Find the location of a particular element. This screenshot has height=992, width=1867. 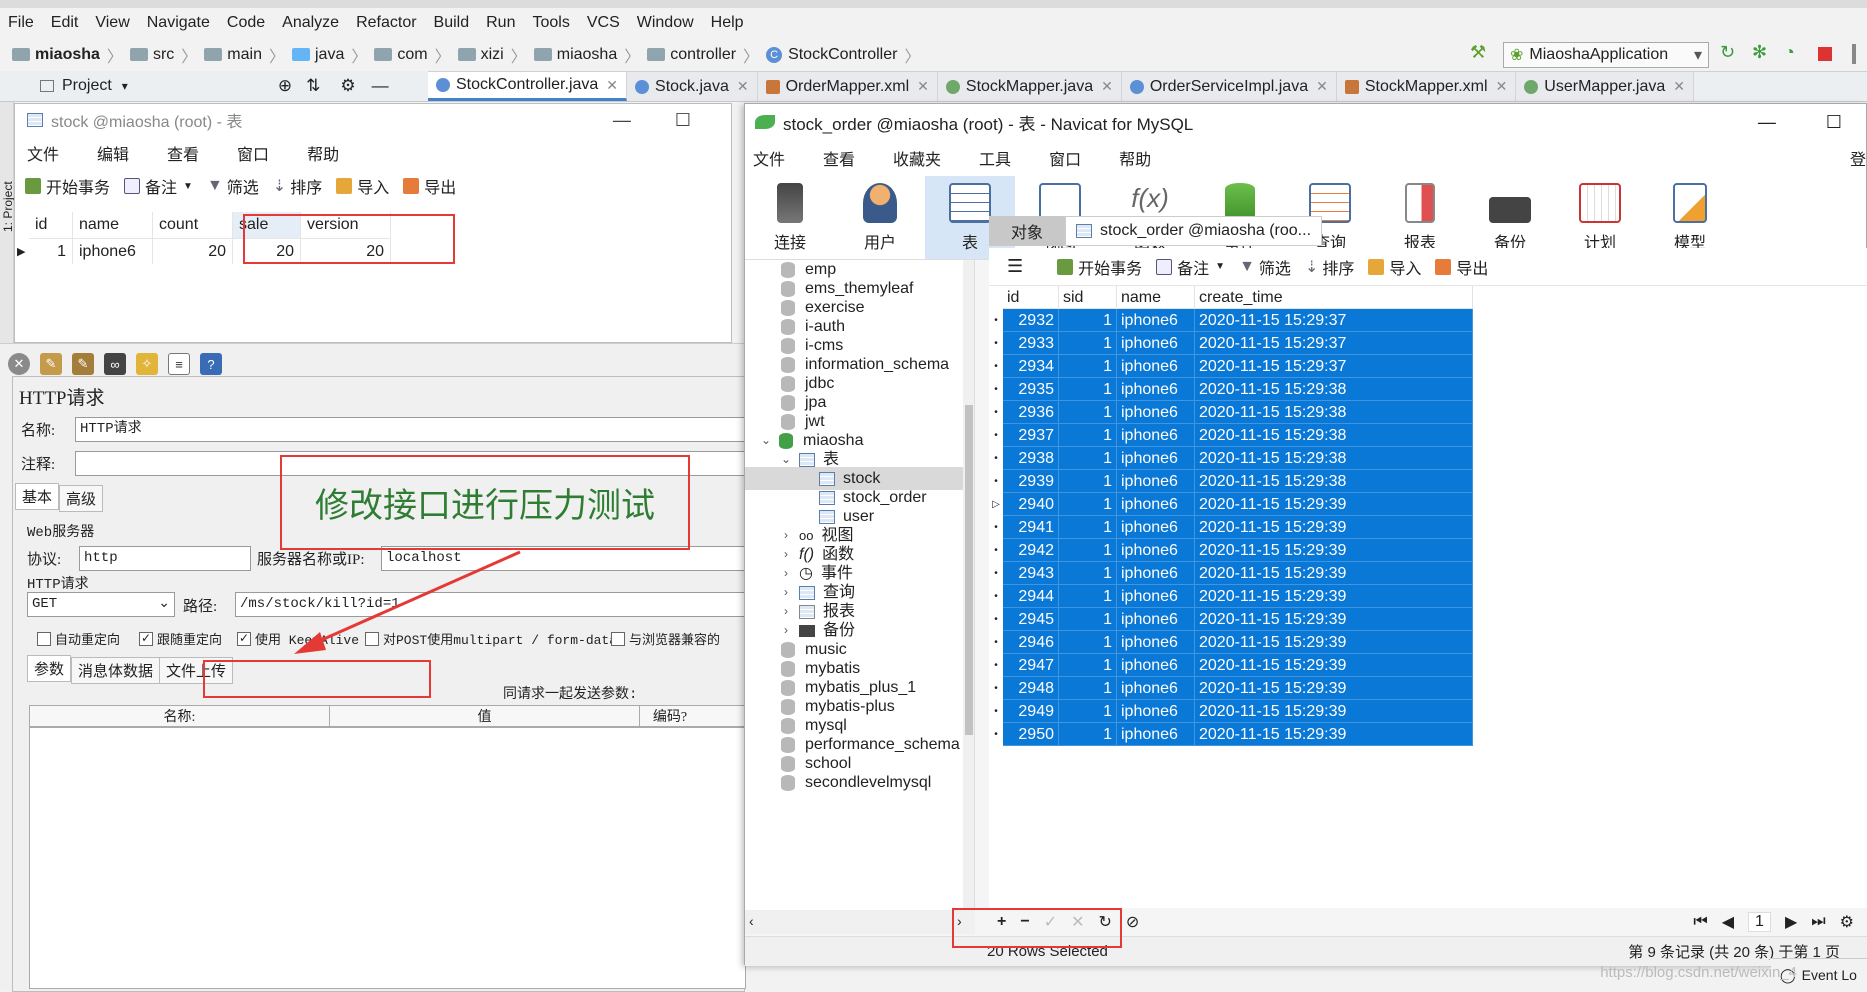

tree-db-secondlevelmysql: secondlevelmysql is located at coordinates (856, 782).